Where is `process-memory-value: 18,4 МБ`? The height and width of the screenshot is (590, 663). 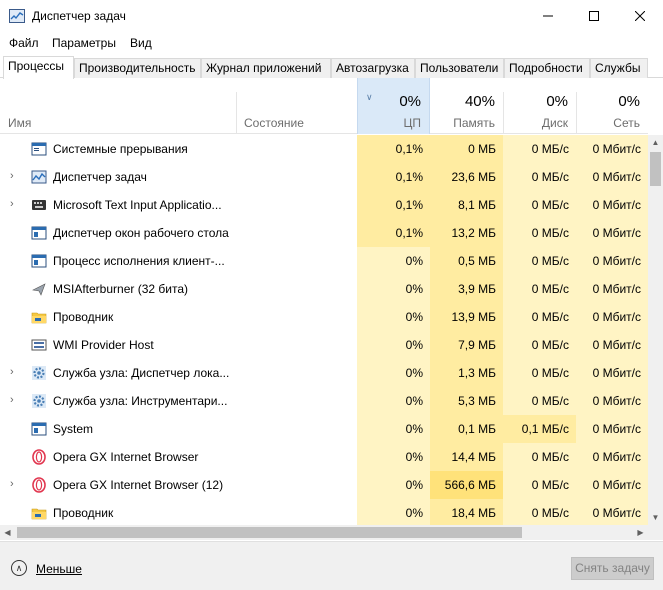
process-memory-value: 18,4 МБ is located at coordinates (466, 512).